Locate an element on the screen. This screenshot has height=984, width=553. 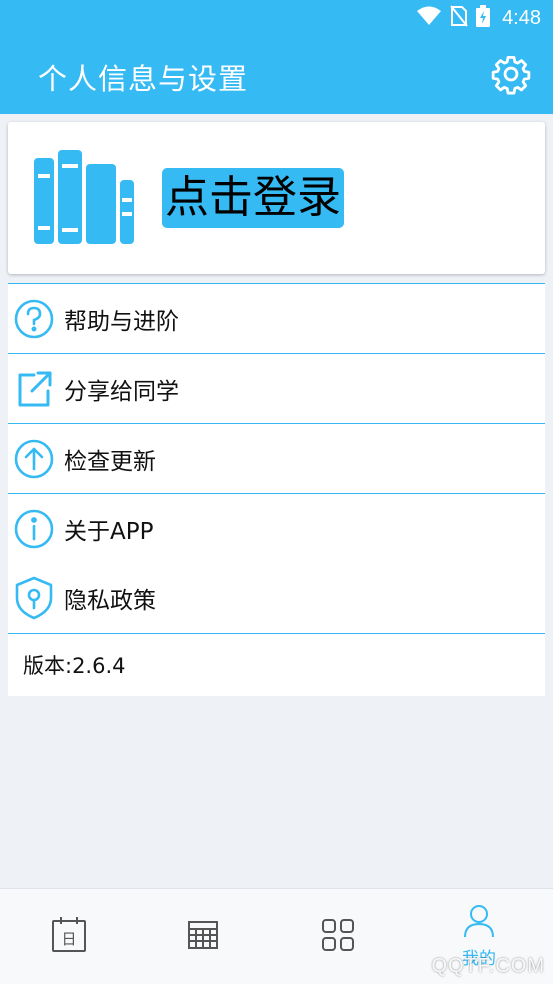
page-title: 个人信息与设置 is located at coordinates (143, 79).